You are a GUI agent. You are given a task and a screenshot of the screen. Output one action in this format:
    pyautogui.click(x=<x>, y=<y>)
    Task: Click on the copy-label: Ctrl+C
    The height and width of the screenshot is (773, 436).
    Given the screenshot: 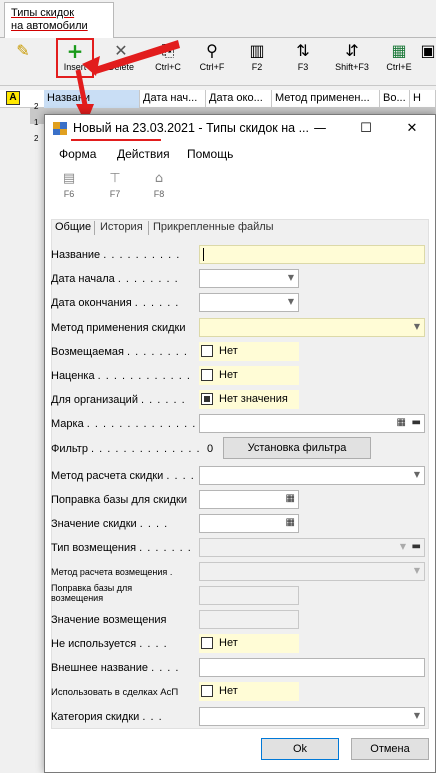 What is the action you would take?
    pyautogui.click(x=168, y=67)
    